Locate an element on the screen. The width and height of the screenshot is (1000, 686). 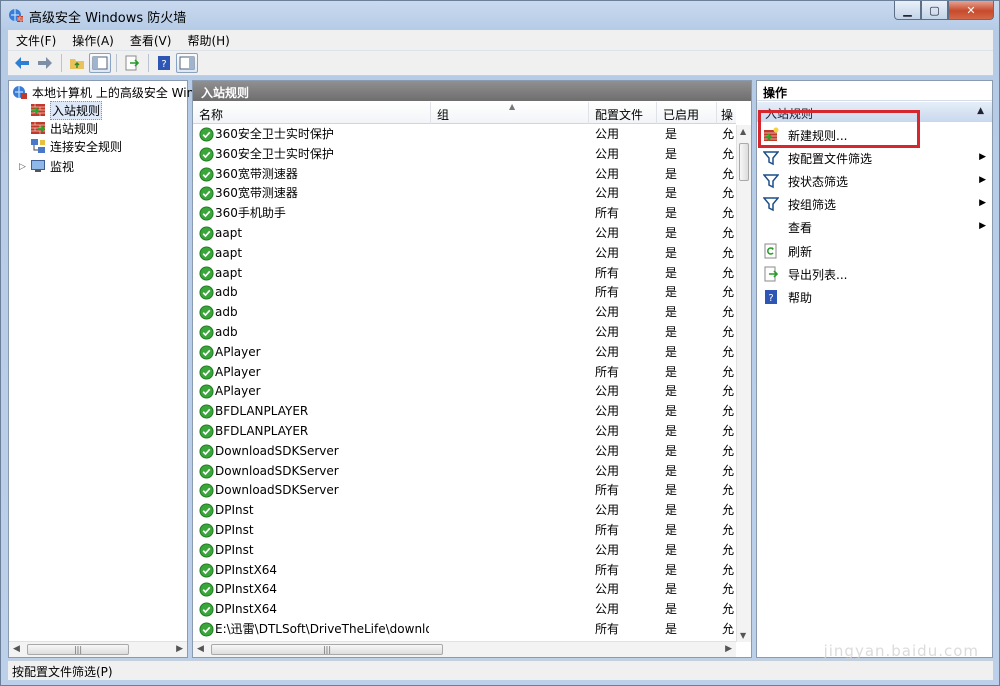
menu-action: 操作(A) is located at coordinates (93, 40).